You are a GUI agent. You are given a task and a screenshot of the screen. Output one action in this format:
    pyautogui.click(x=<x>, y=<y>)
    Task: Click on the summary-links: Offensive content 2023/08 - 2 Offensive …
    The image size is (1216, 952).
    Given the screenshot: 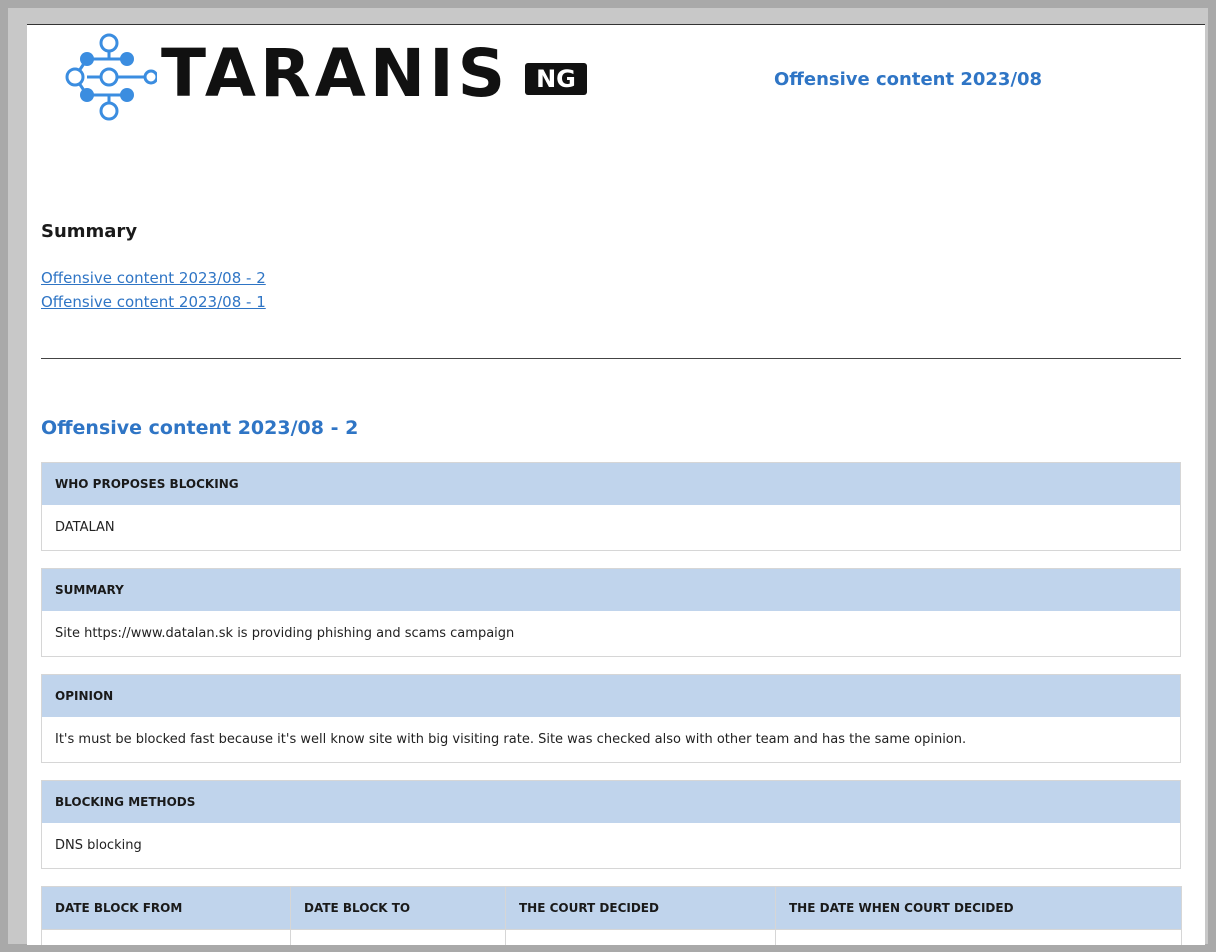 What is the action you would take?
    pyautogui.click(x=153, y=290)
    